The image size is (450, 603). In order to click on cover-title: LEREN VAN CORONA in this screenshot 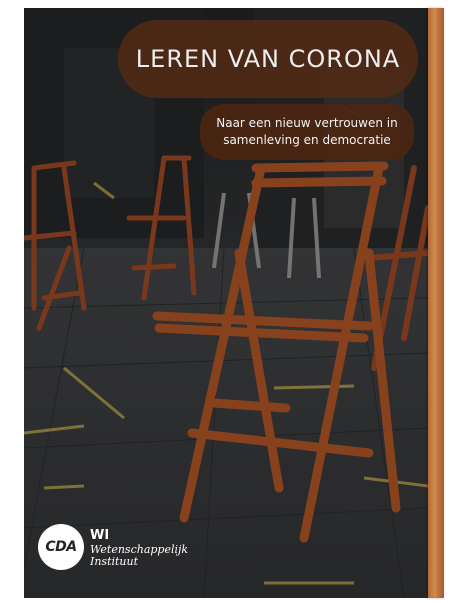, I will do `click(268, 59)`.